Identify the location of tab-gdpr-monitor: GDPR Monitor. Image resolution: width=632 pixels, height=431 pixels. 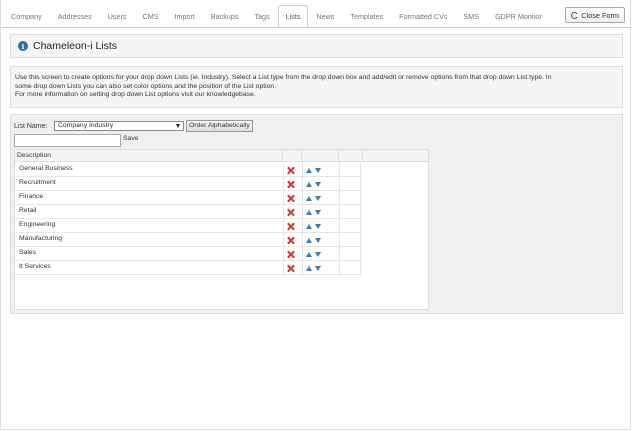
(518, 16).